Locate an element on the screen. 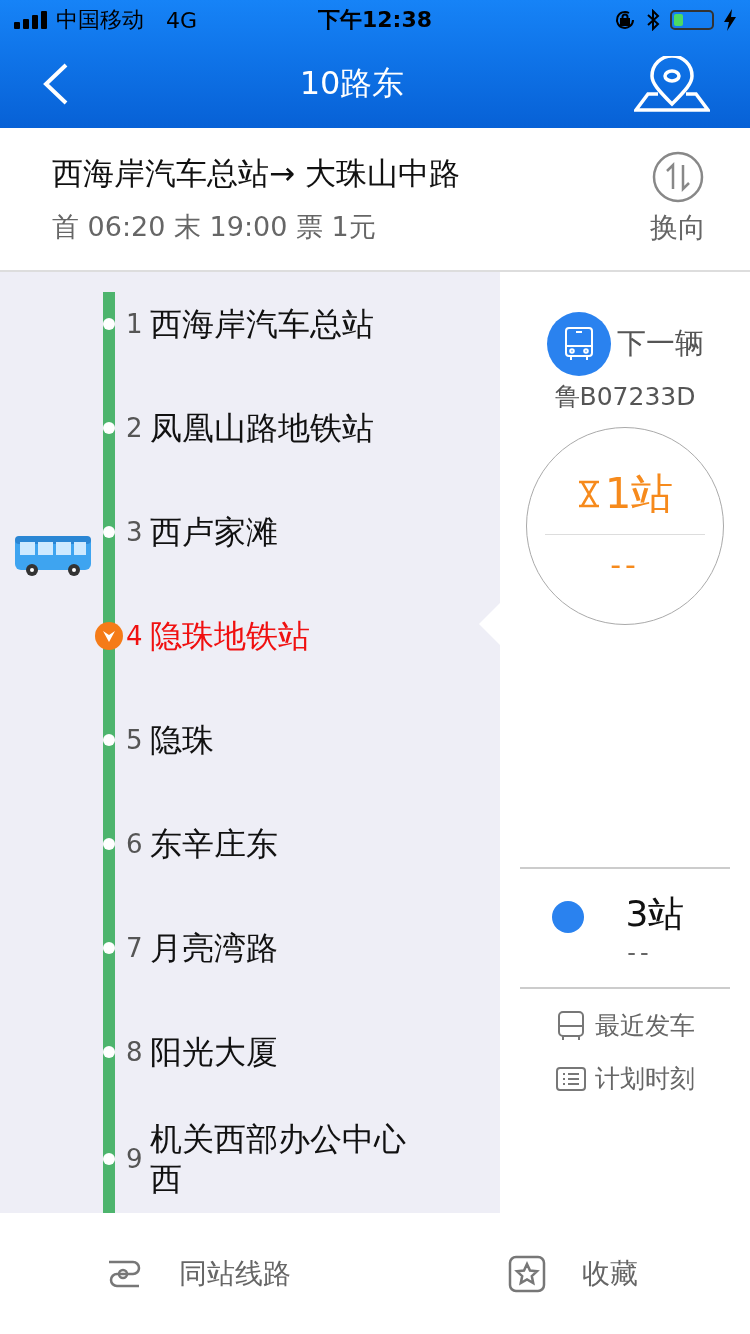  stop-name: 隐珠地铁站 is located at coordinates (230, 636).